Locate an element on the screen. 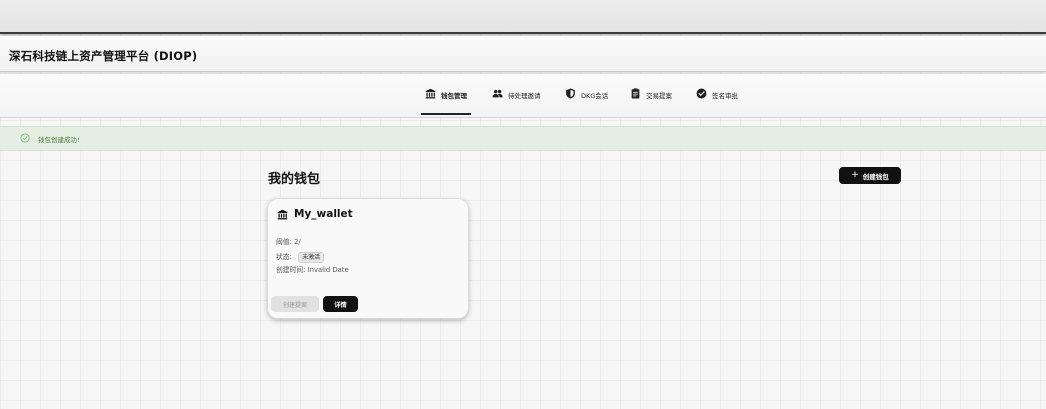 The height and width of the screenshot is (409, 1046). tab-label: 签名审批 is located at coordinates (725, 96).